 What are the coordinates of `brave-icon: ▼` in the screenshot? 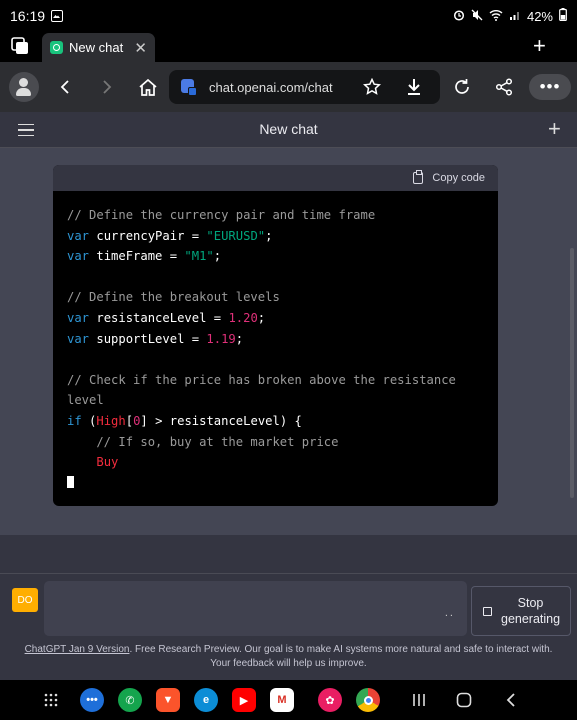 It's located at (168, 700).